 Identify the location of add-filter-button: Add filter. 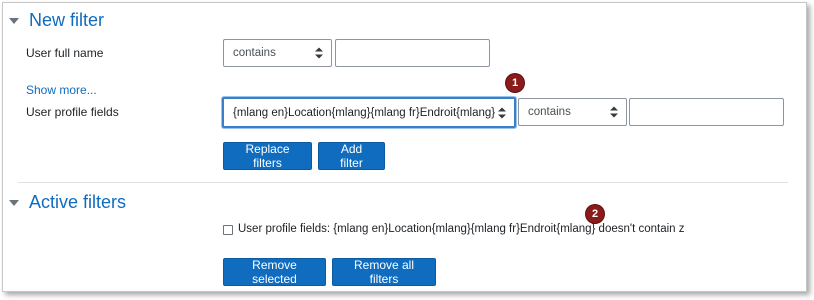
(351, 156).